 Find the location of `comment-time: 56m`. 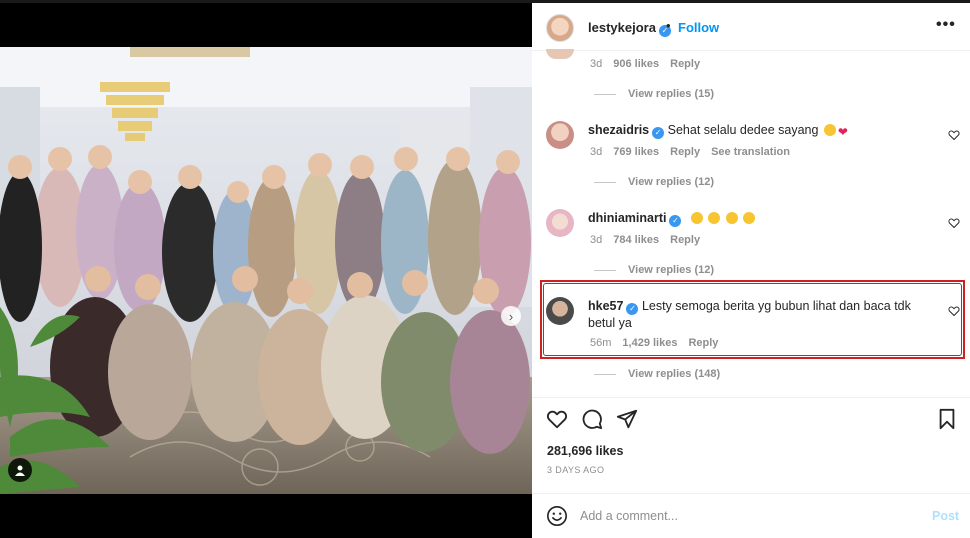

comment-time: 56m is located at coordinates (601, 343).